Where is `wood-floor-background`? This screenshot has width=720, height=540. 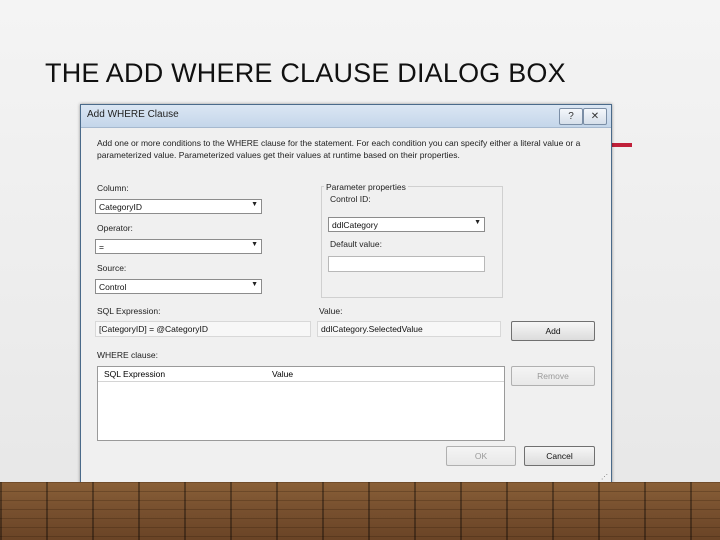 wood-floor-background is located at coordinates (360, 511).